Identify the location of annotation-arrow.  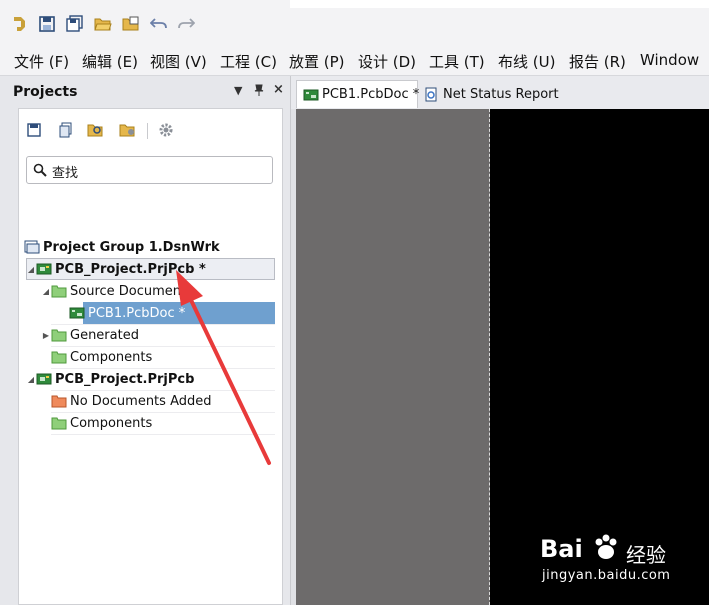
(223, 367).